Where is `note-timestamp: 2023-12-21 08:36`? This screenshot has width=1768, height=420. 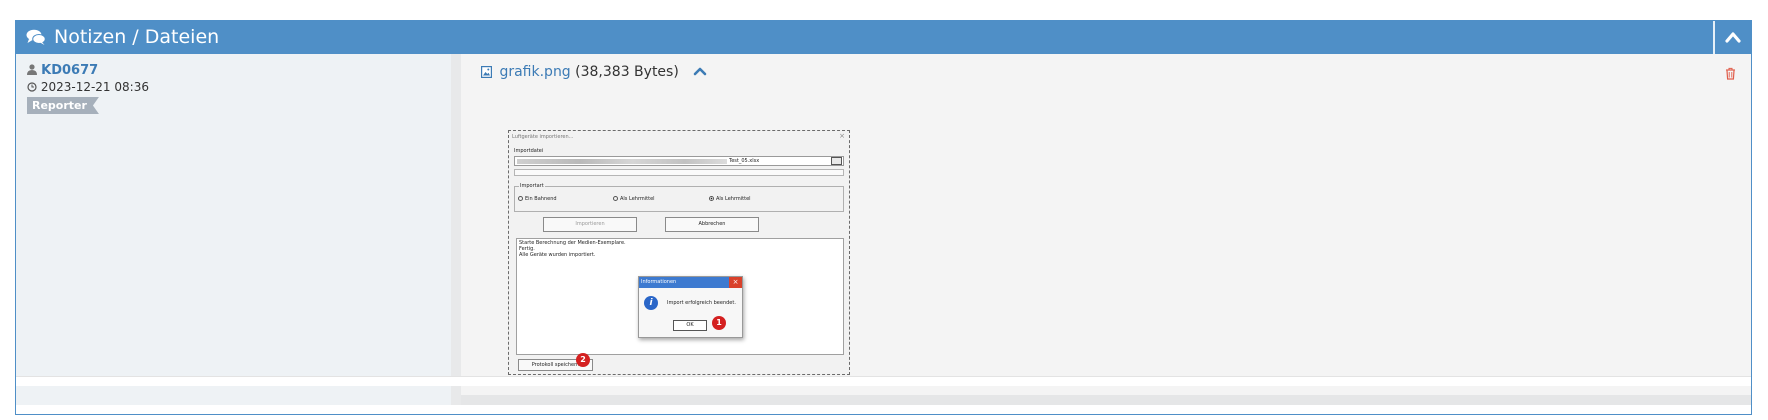 note-timestamp: 2023-12-21 08:36 is located at coordinates (88, 87).